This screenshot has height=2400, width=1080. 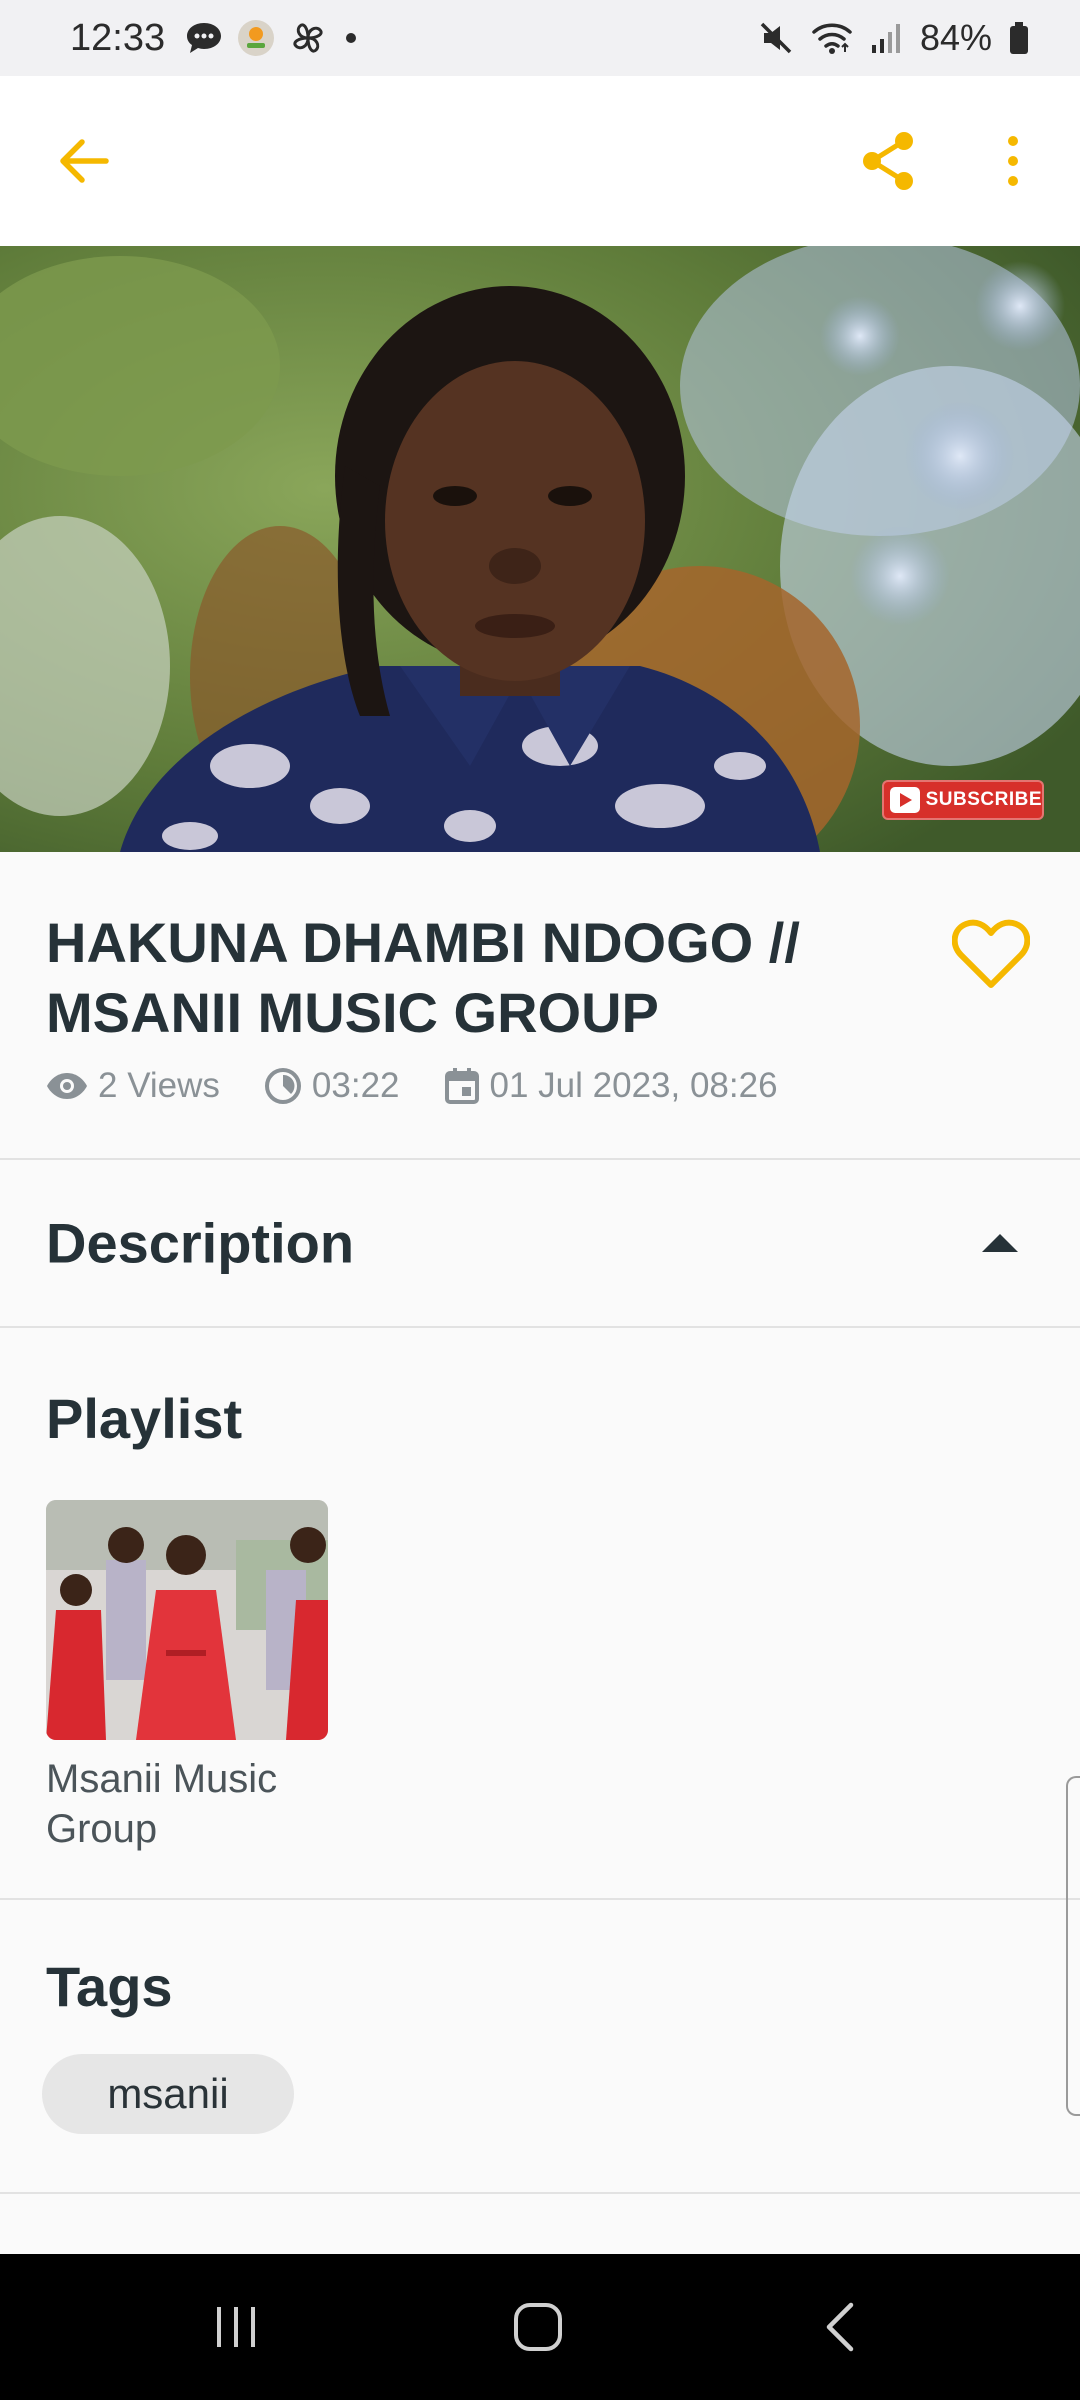 I want to click on recents-button, so click(x=236, y=2327).